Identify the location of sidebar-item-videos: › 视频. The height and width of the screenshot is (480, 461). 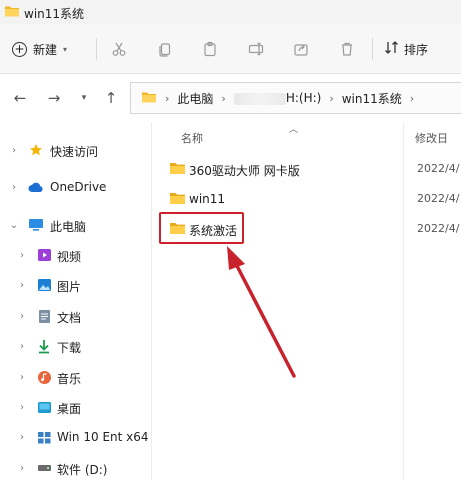
(75, 255).